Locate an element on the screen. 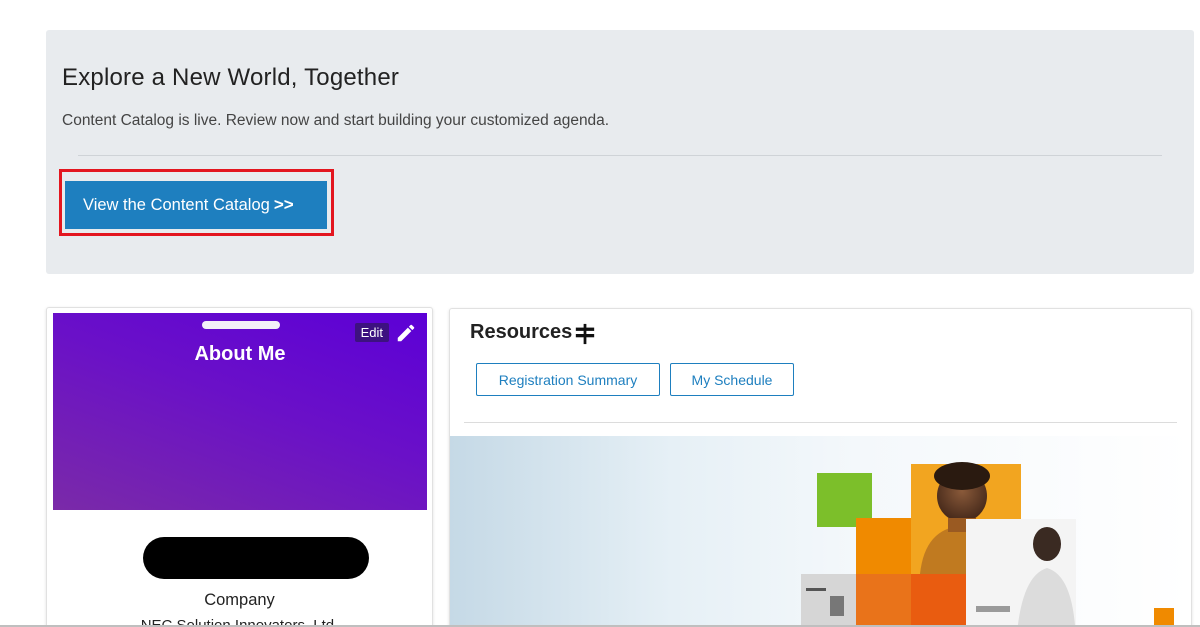 The width and height of the screenshot is (1200, 627). resources-title: Resources is located at coordinates (521, 332).